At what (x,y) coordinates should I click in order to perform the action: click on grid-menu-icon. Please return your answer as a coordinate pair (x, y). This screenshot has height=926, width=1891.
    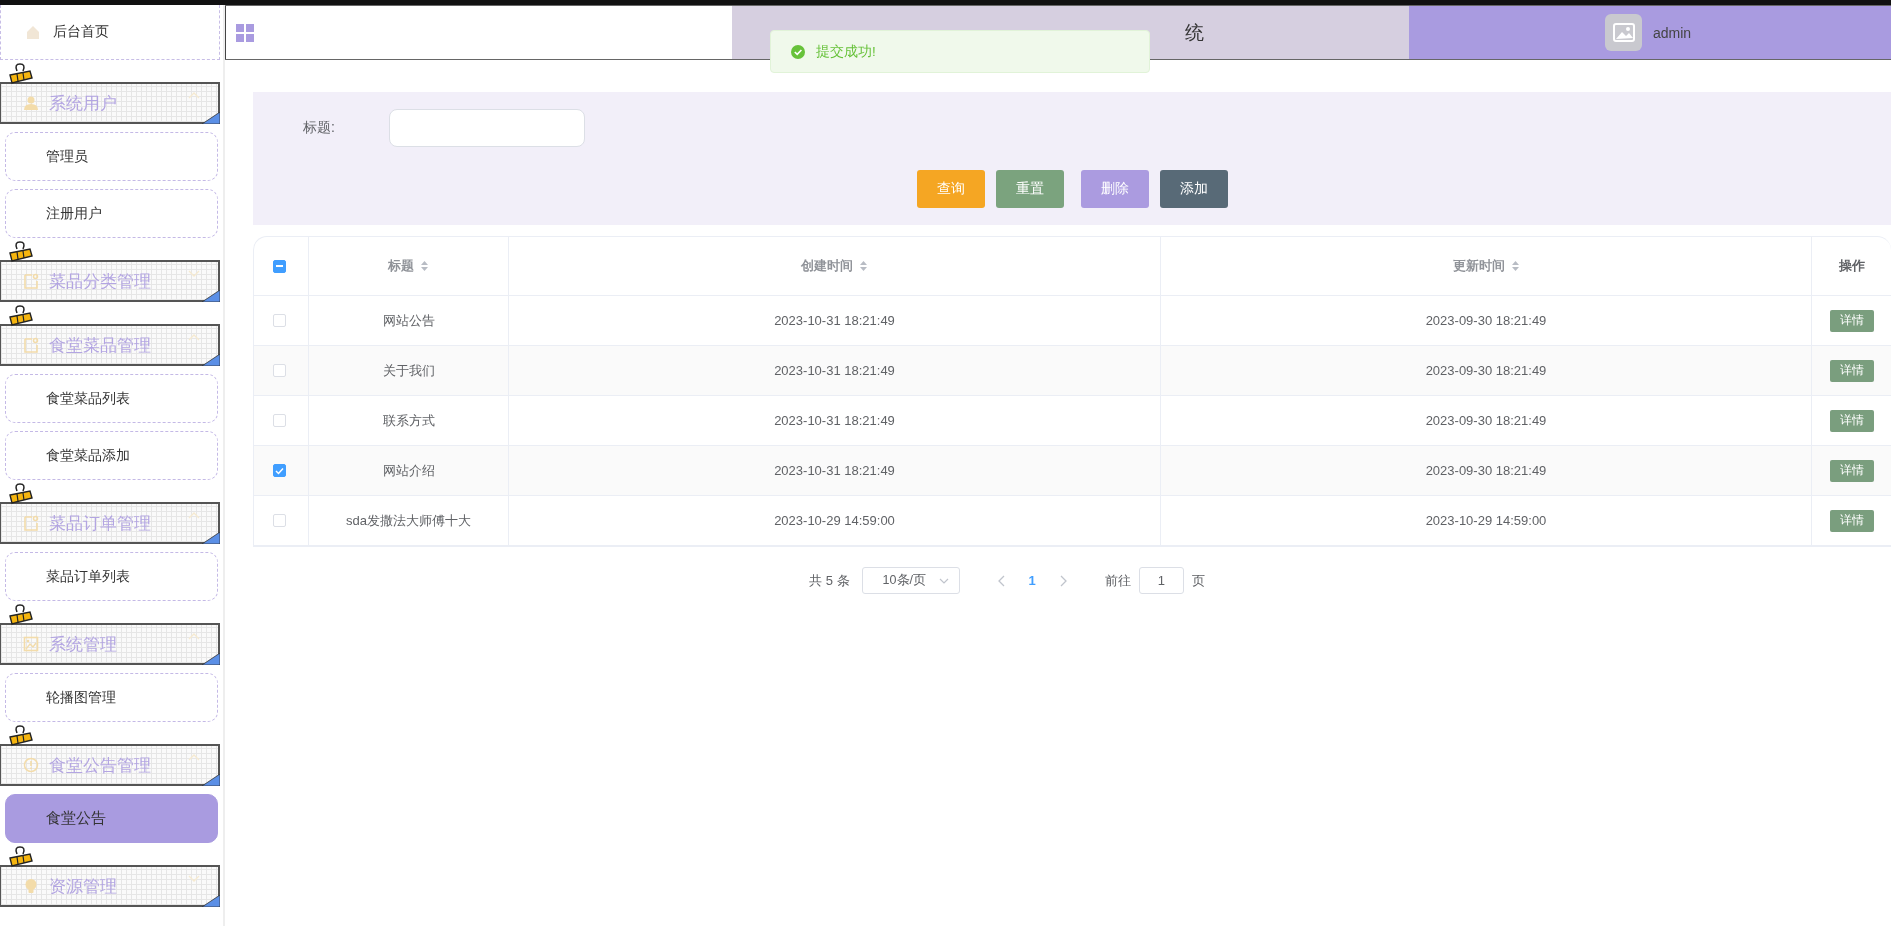
    Looking at the image, I should click on (245, 32).